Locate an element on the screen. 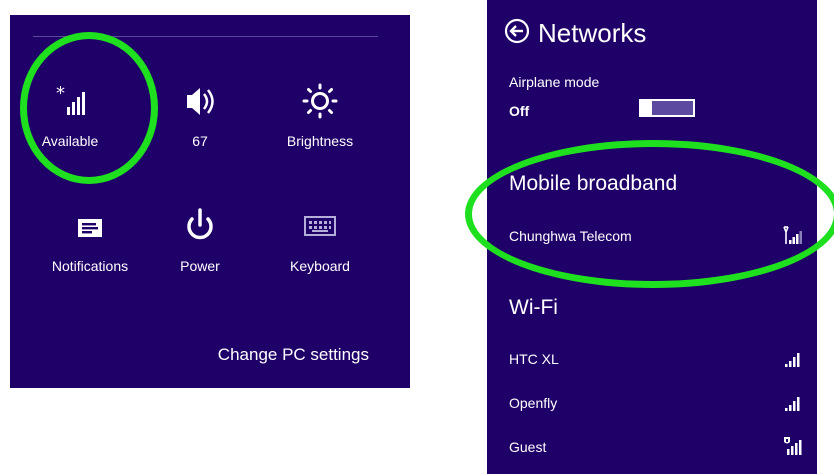  volume-tile: 67 is located at coordinates (200, 120).